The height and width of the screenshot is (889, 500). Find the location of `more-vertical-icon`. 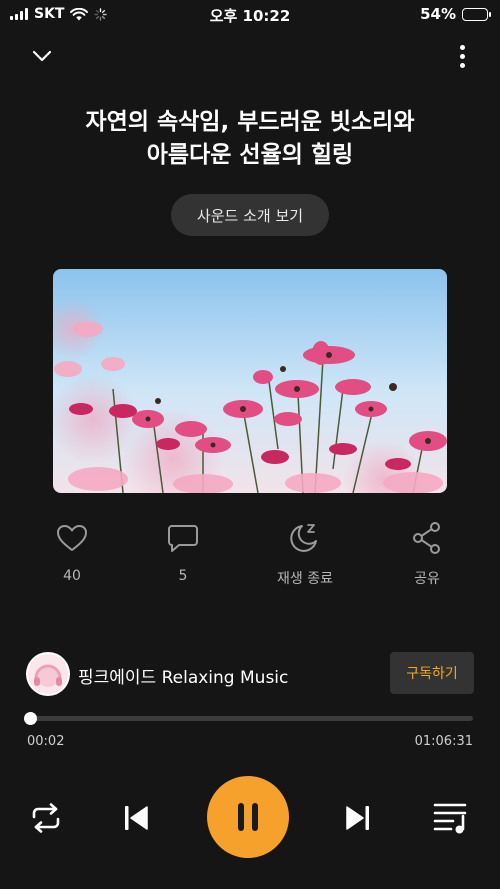

more-vertical-icon is located at coordinates (462, 47).